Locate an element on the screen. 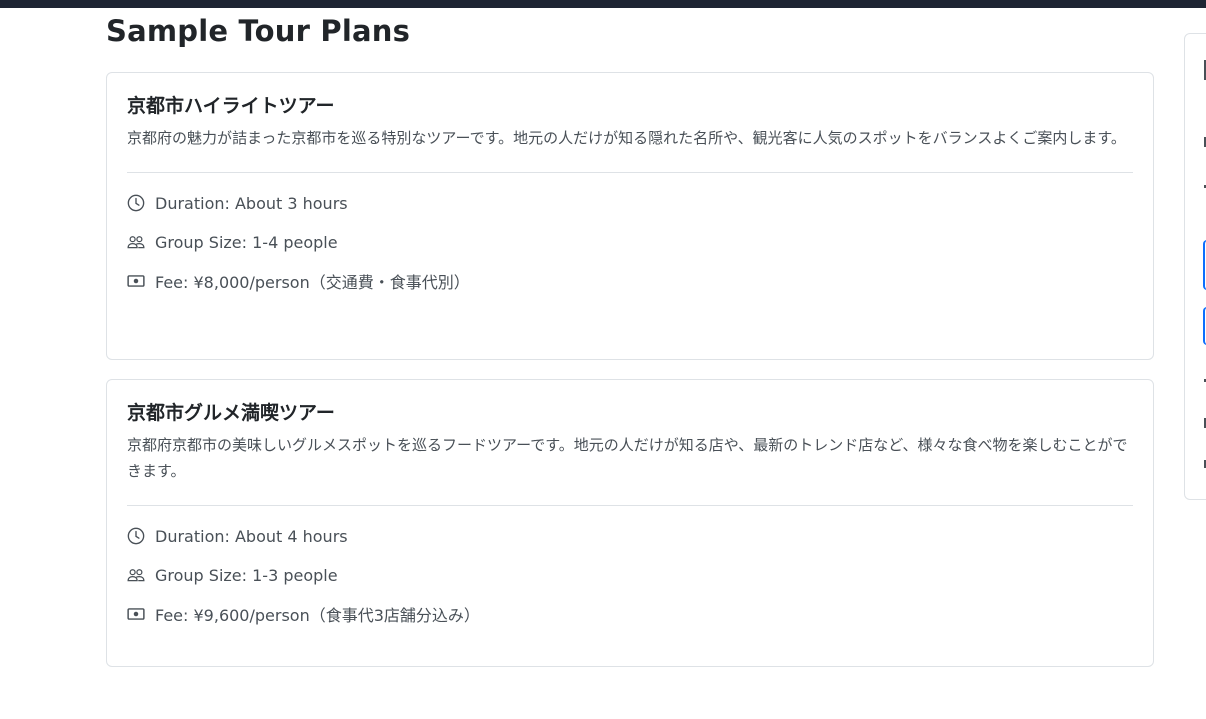 The width and height of the screenshot is (1206, 719). top-nav-bar-edge is located at coordinates (603, 4).